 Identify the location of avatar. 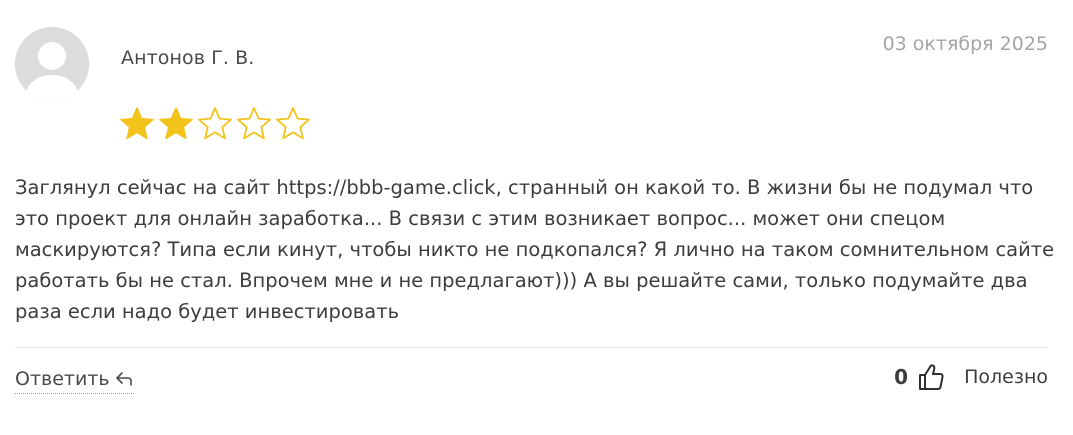
(52, 64).